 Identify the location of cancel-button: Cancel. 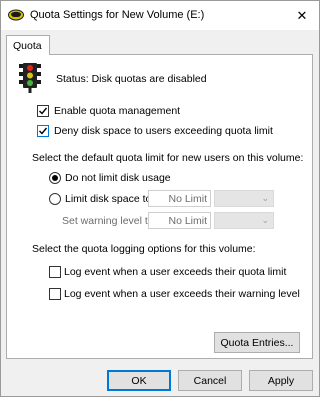
(210, 380).